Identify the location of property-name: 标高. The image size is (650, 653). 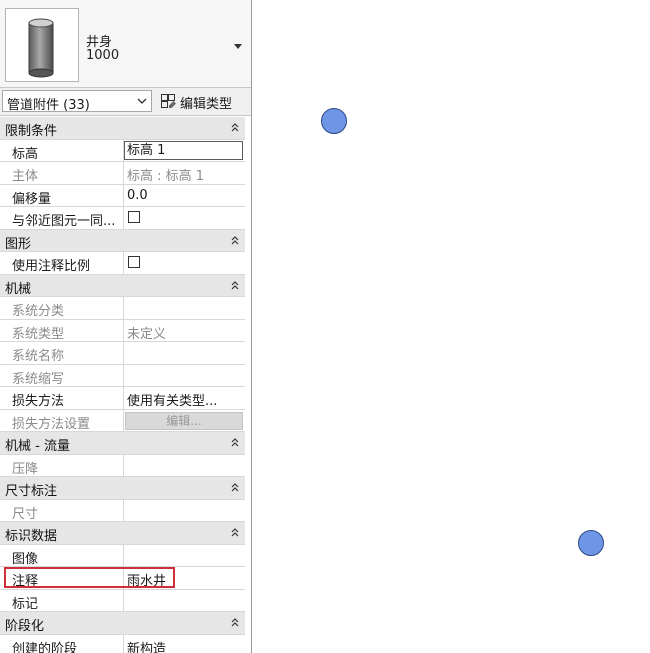
(25, 154).